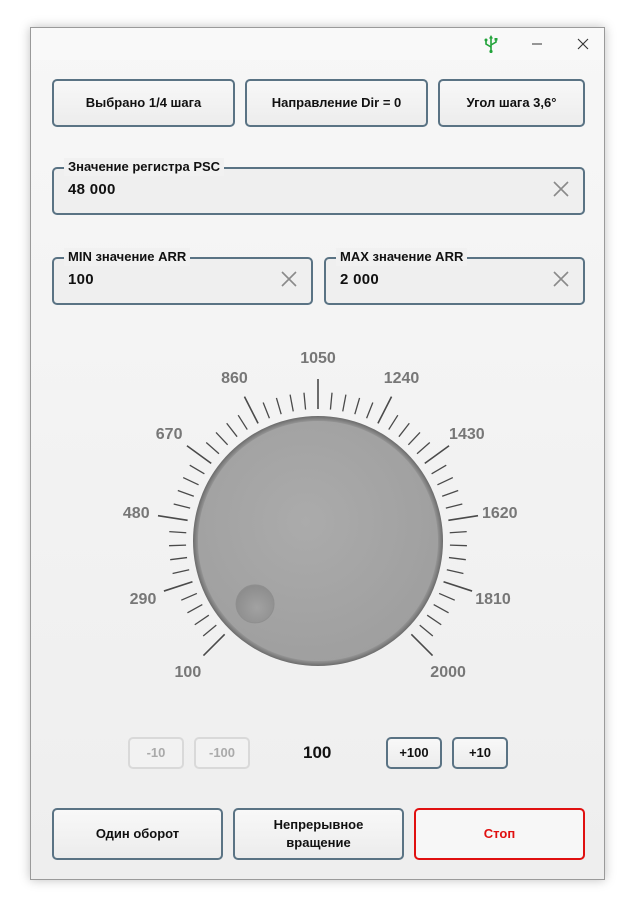 The height and width of the screenshot is (909, 637). I want to click on dial-scale-label: 670, so click(169, 434).